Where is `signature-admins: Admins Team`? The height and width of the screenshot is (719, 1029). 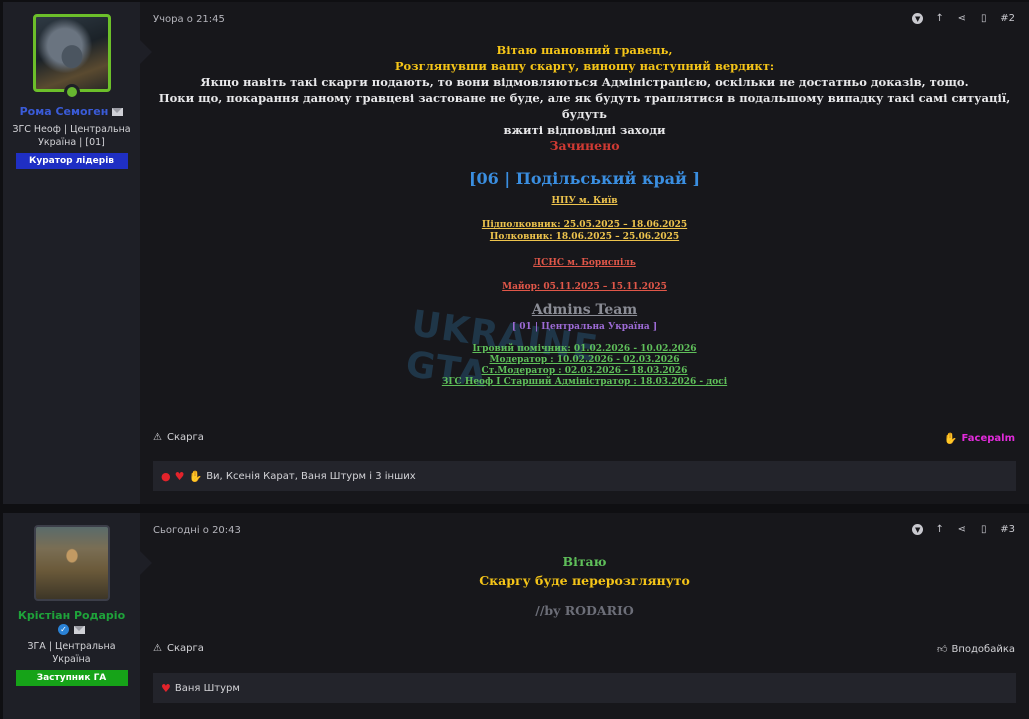 signature-admins: Admins Team is located at coordinates (584, 310).